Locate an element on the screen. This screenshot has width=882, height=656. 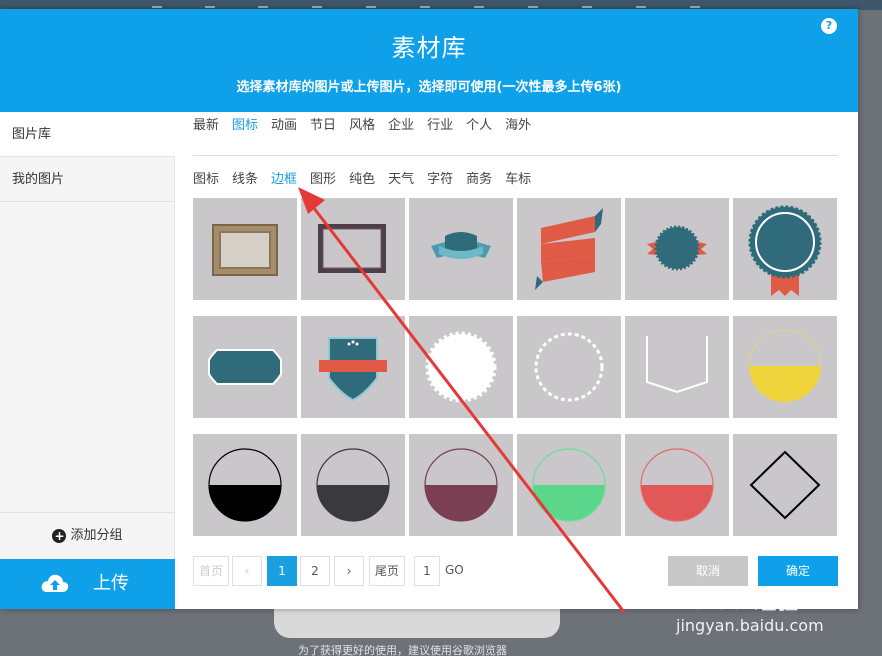
tab-personal: 个人 is located at coordinates (479, 123).